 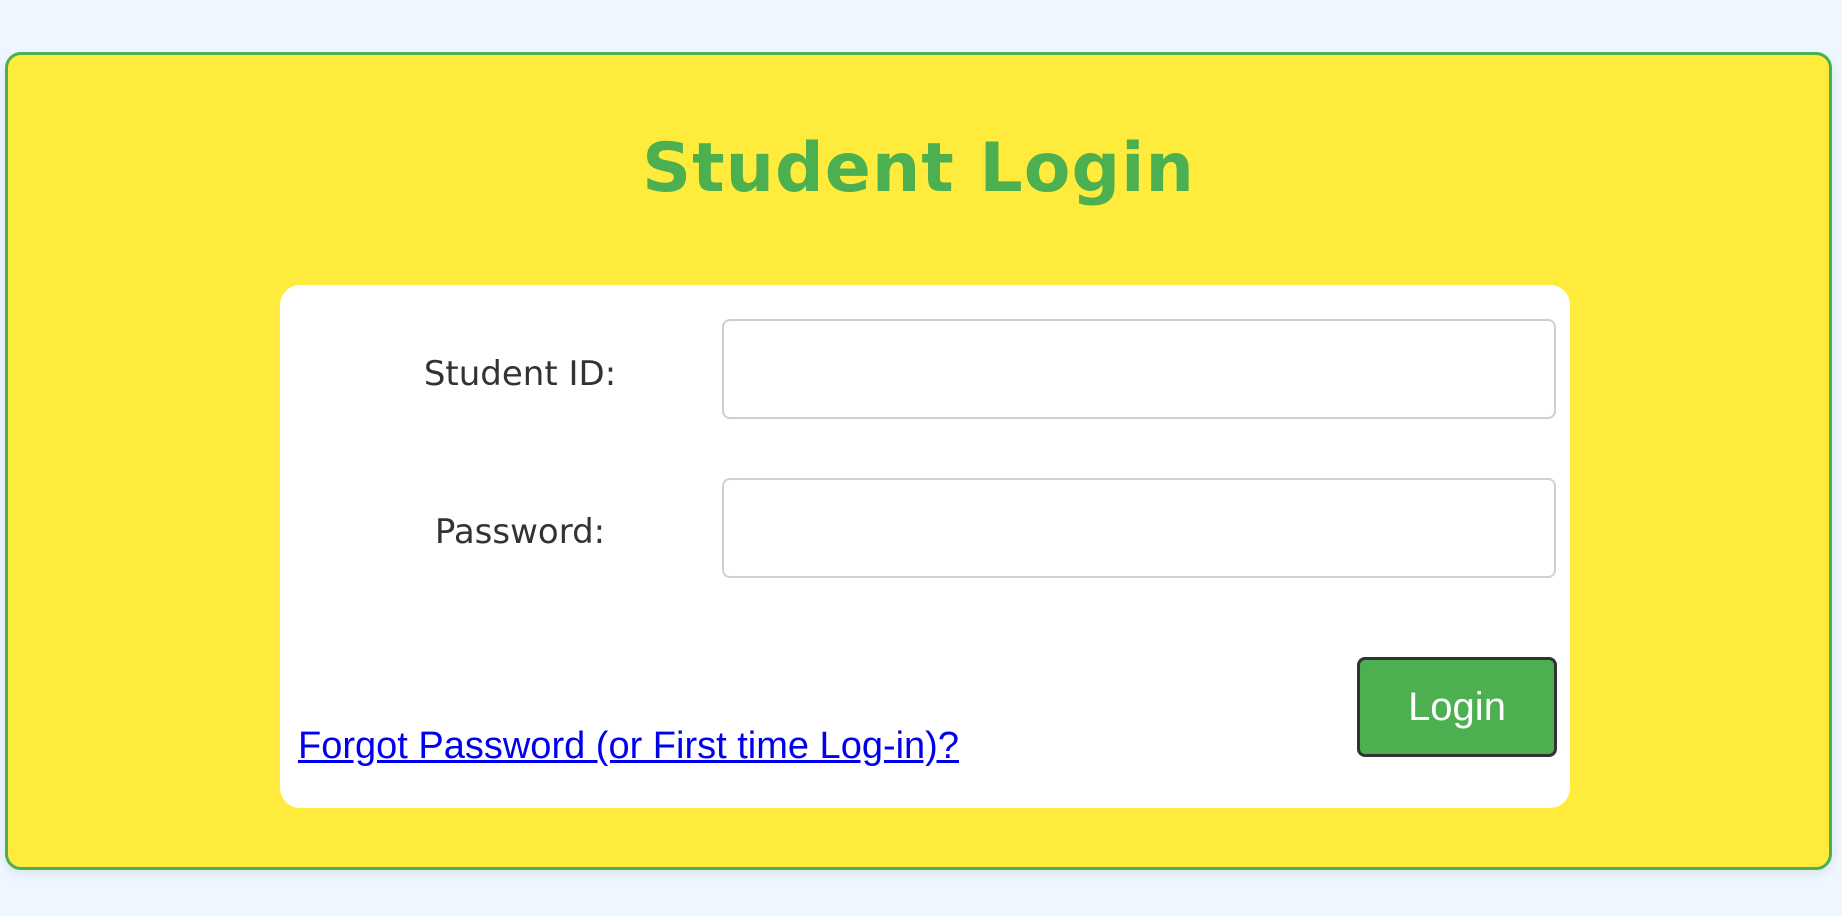 What do you see at coordinates (1139, 369) in the screenshot?
I see `student-id-input` at bounding box center [1139, 369].